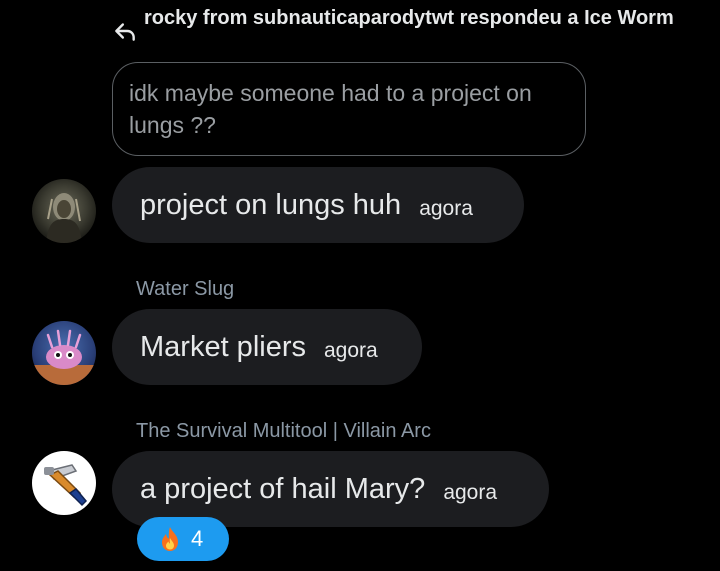  What do you see at coordinates (223, 346) in the screenshot?
I see `message-text: Market pliers` at bounding box center [223, 346].